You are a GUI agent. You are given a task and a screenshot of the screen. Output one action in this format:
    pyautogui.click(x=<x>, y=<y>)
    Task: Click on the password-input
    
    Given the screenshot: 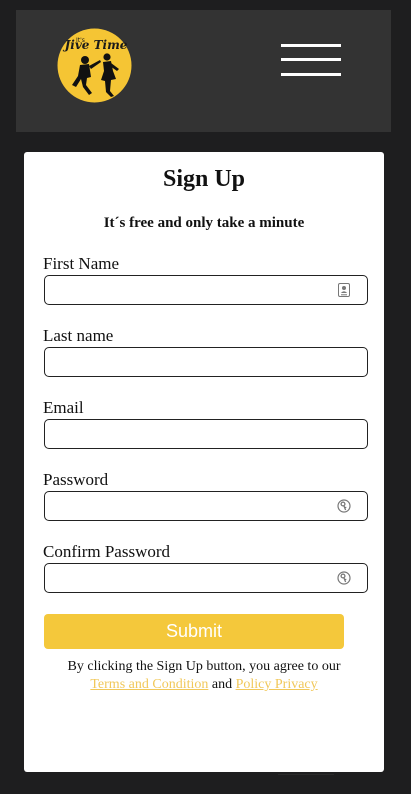 What is the action you would take?
    pyautogui.click(x=206, y=506)
    